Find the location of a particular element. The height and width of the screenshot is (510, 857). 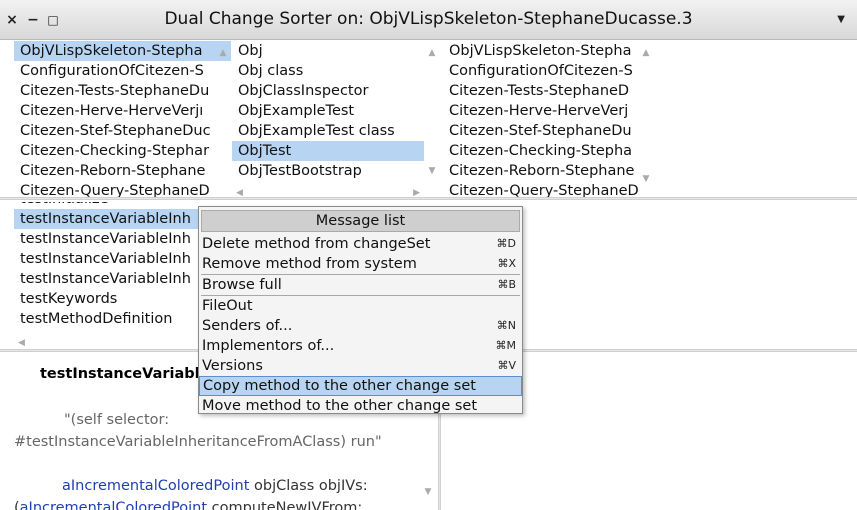

menu-item-browse-full: Browse full ⌘B is located at coordinates (360, 285).